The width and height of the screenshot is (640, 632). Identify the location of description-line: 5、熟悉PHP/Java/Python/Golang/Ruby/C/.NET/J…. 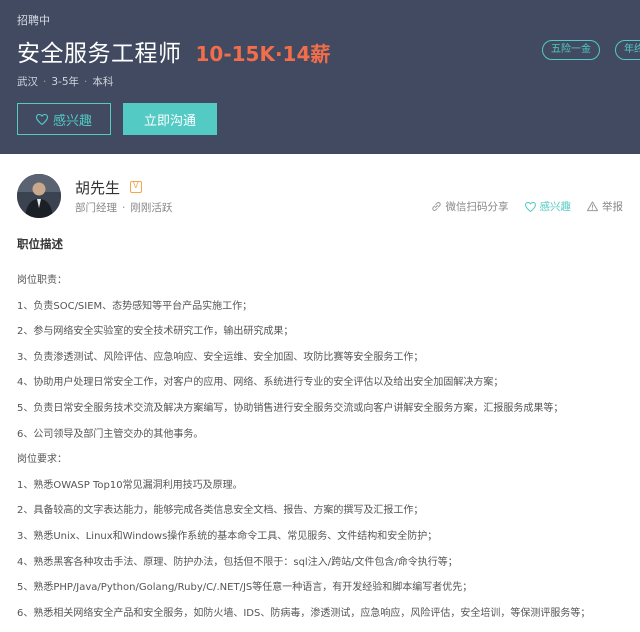
(245, 588).